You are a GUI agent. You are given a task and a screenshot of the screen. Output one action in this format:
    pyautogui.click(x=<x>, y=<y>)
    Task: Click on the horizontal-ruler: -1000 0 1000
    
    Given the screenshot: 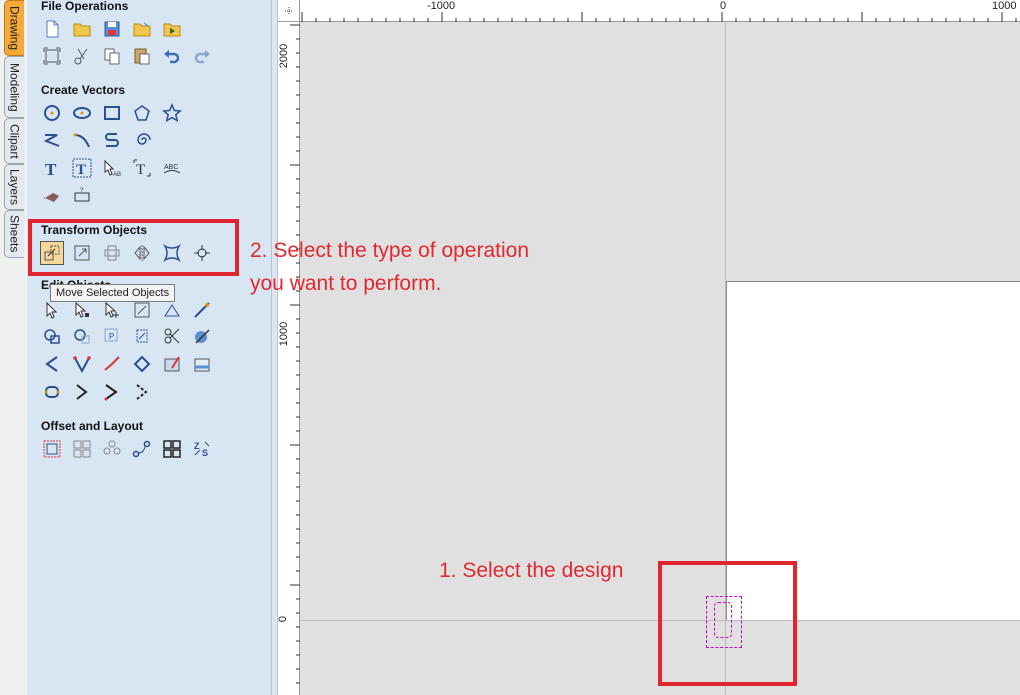 What is the action you would take?
    pyautogui.click(x=660, y=11)
    